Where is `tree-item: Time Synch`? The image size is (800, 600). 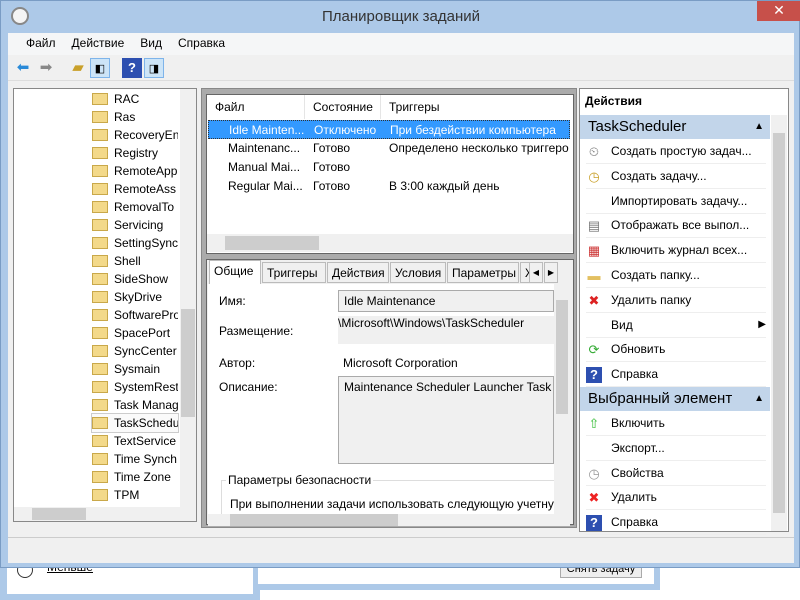
tree-item: Time Synch is located at coordinates (135, 459).